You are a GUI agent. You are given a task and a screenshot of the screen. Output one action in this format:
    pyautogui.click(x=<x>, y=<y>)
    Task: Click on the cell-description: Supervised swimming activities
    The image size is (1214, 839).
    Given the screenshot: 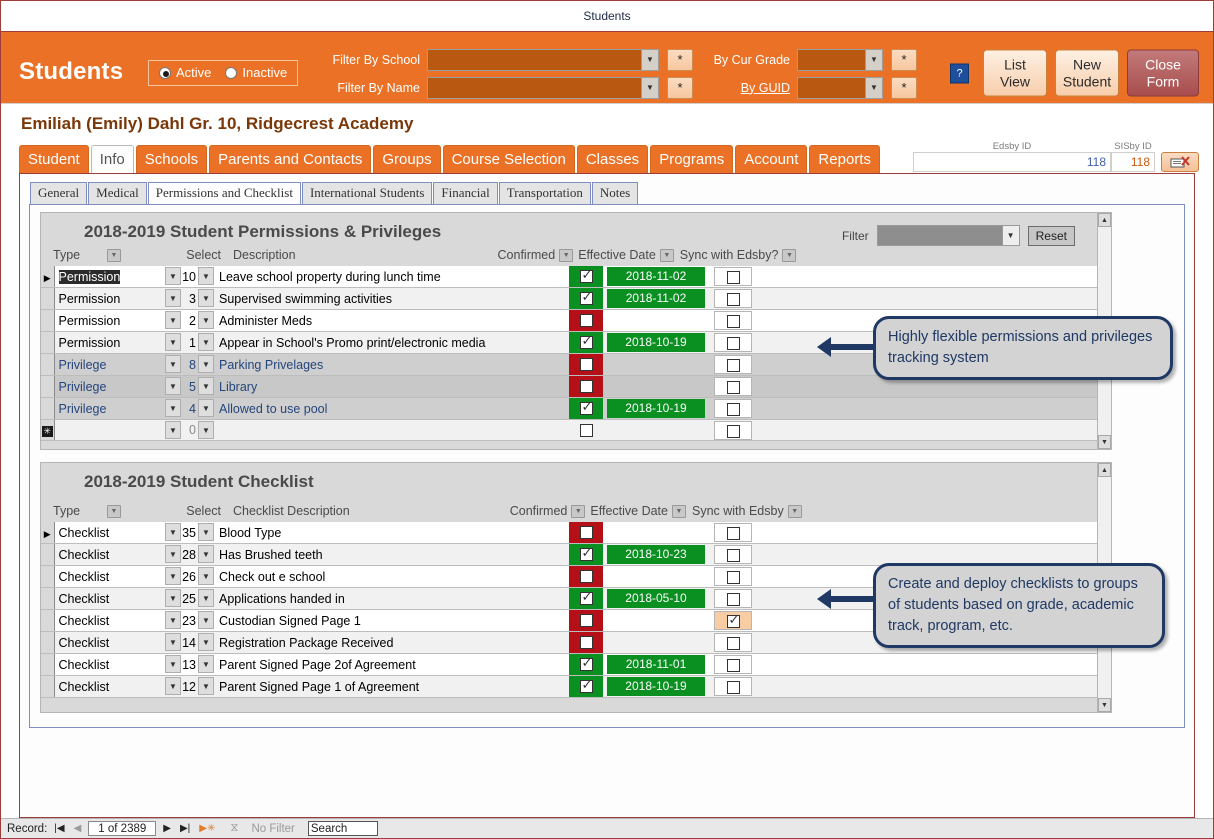 What is the action you would take?
    pyautogui.click(x=392, y=298)
    